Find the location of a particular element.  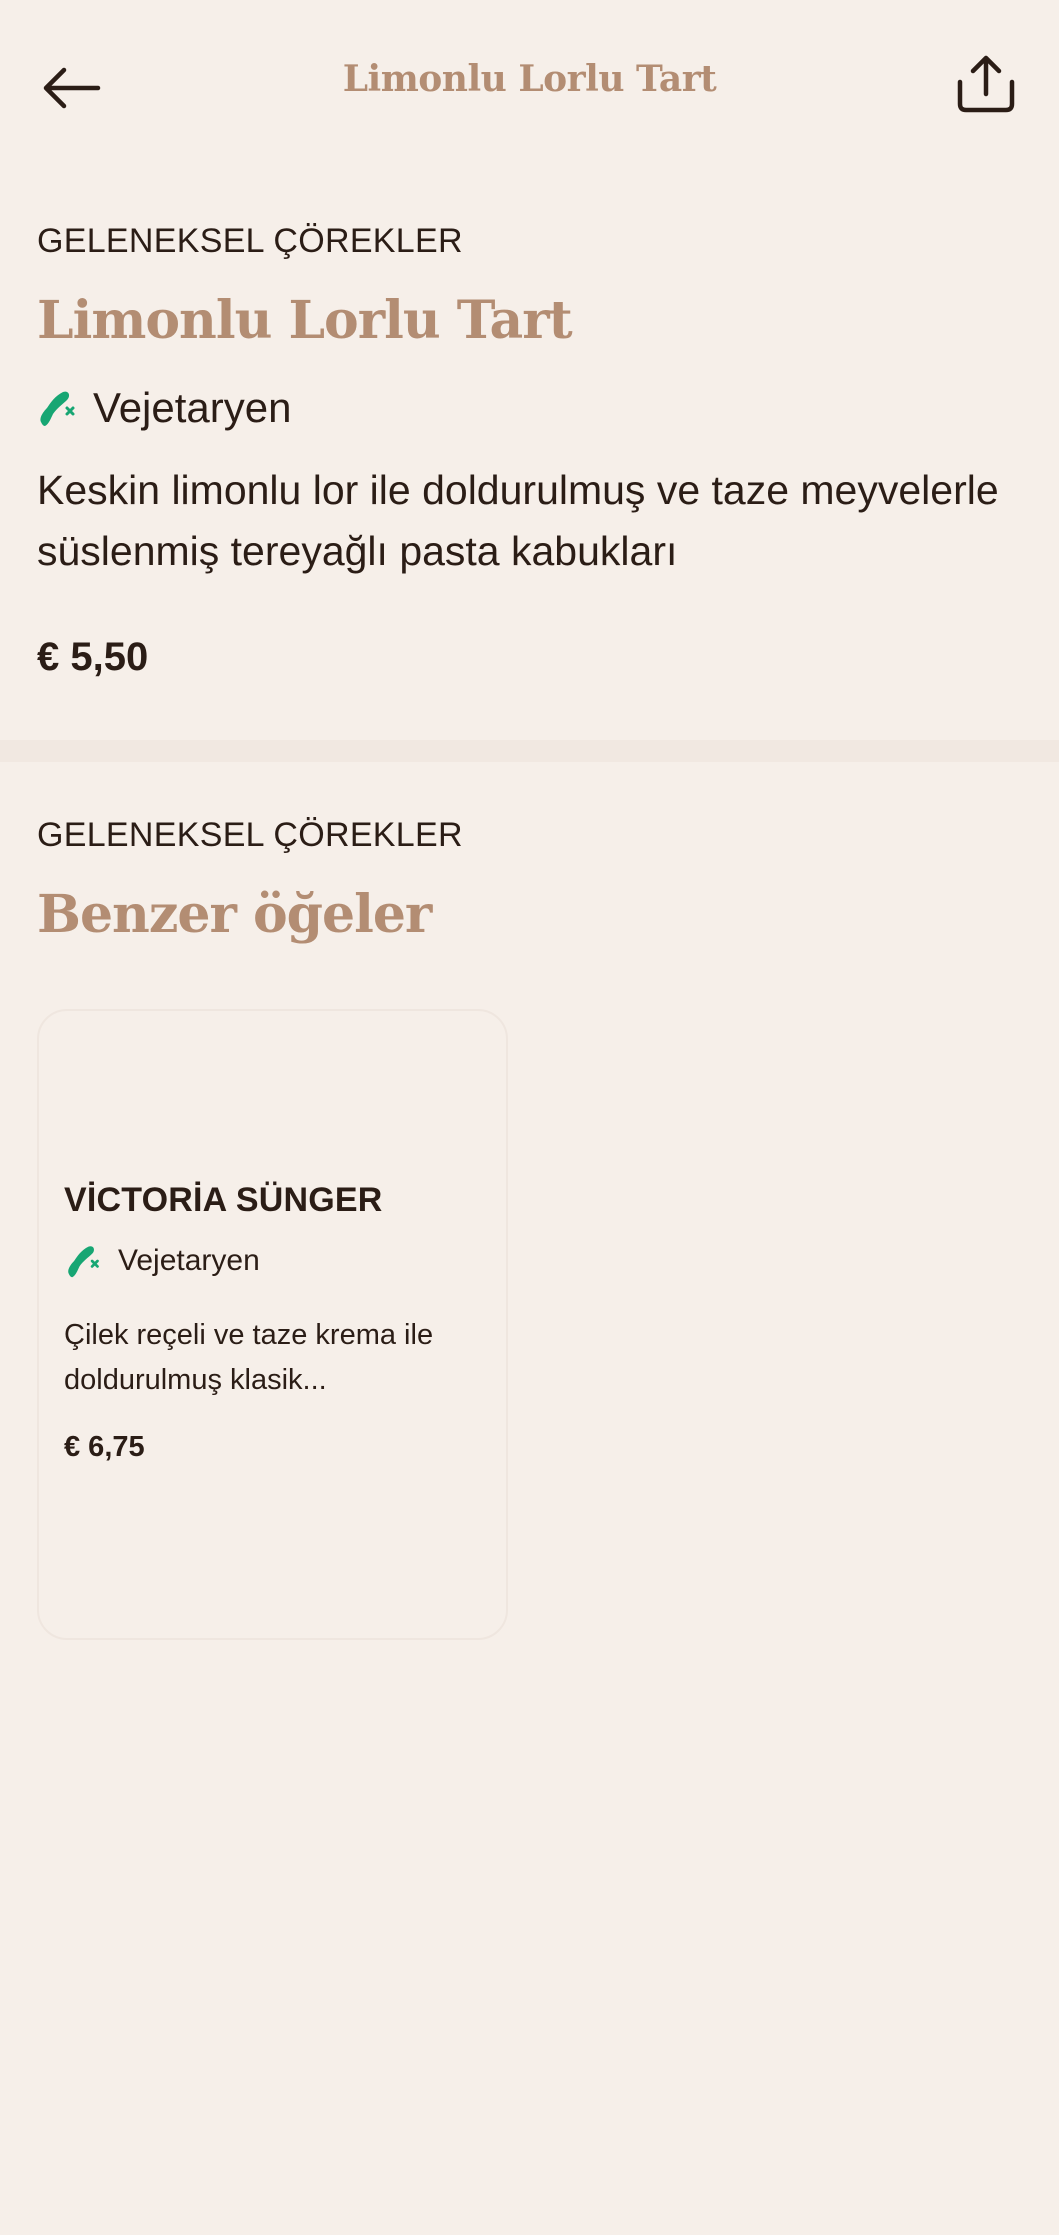

similar-item-price: € 6,75 is located at coordinates (104, 1447).